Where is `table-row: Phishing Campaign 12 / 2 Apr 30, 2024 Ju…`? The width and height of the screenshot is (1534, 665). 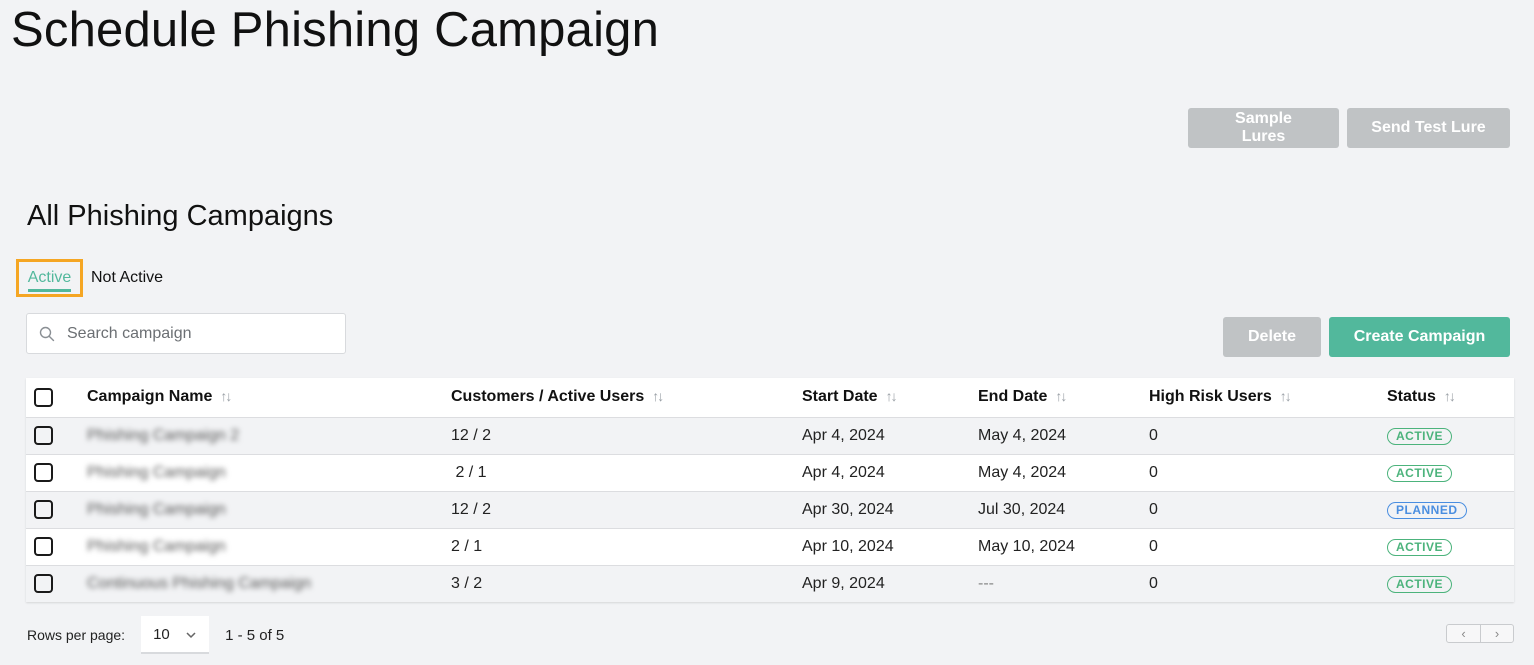
table-row: Phishing Campaign 12 / 2 Apr 30, 2024 Ju… is located at coordinates (770, 509).